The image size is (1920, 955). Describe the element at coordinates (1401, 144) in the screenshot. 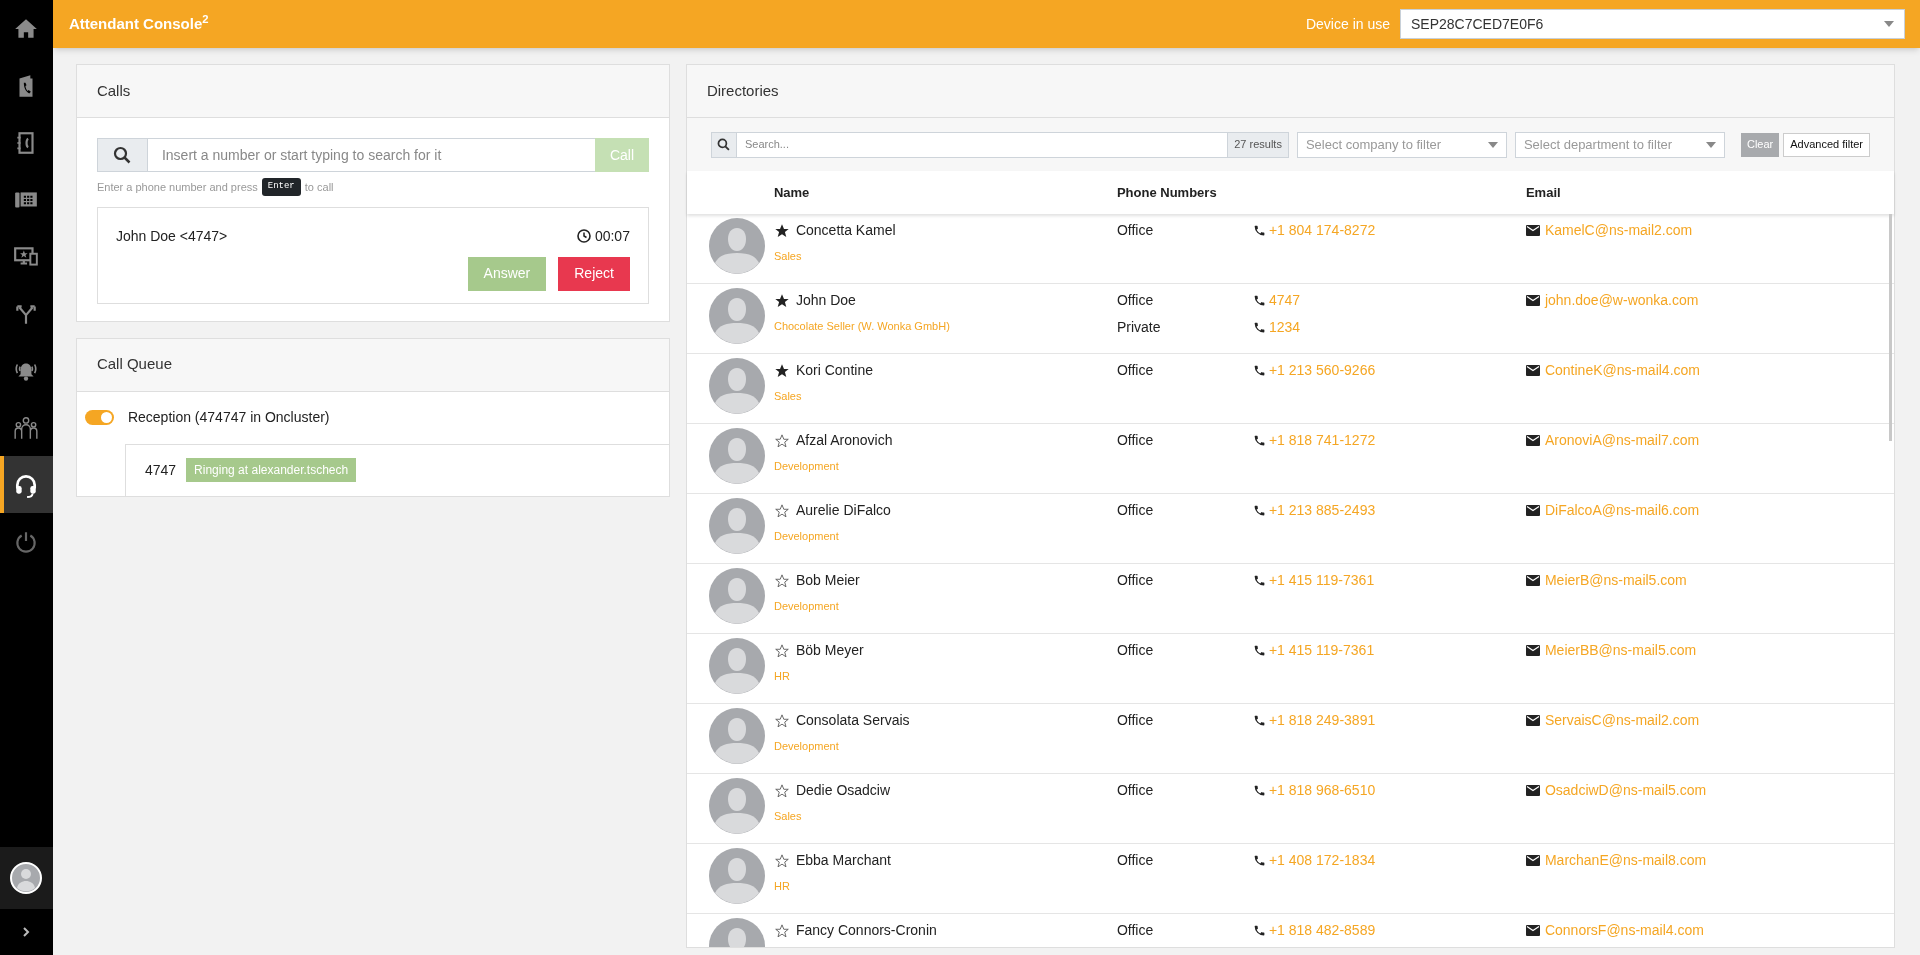

I see `company-filter: Select company to filter` at that location.